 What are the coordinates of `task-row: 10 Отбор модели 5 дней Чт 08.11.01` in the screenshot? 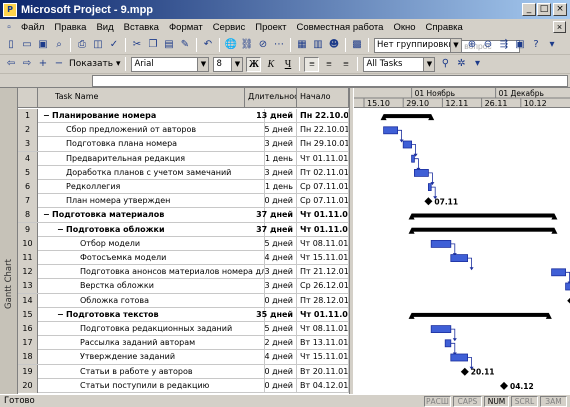 It's located at (183, 243).